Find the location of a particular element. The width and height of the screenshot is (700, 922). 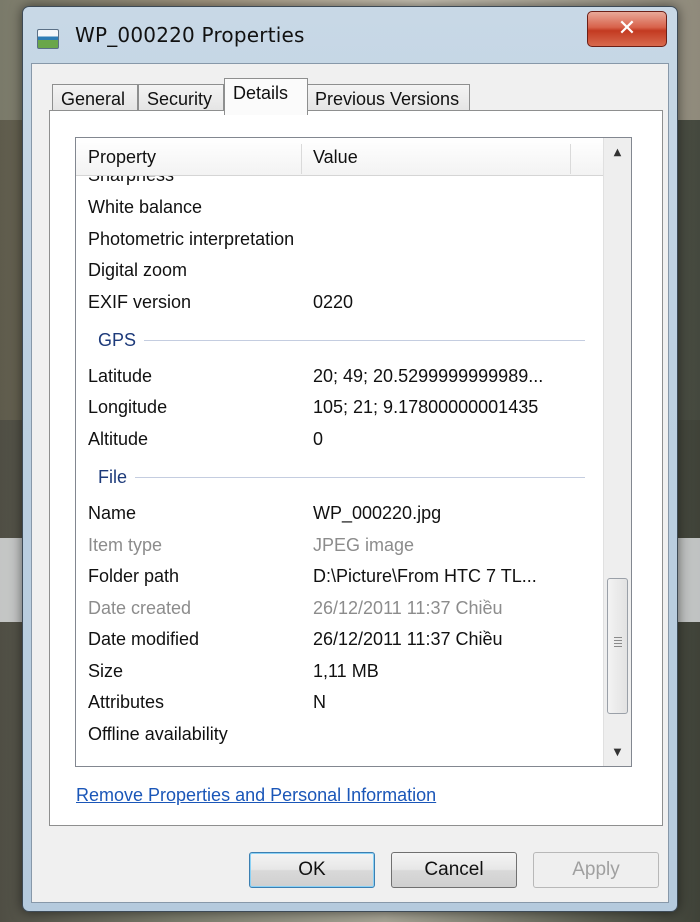

group-label: File is located at coordinates (117, 477).